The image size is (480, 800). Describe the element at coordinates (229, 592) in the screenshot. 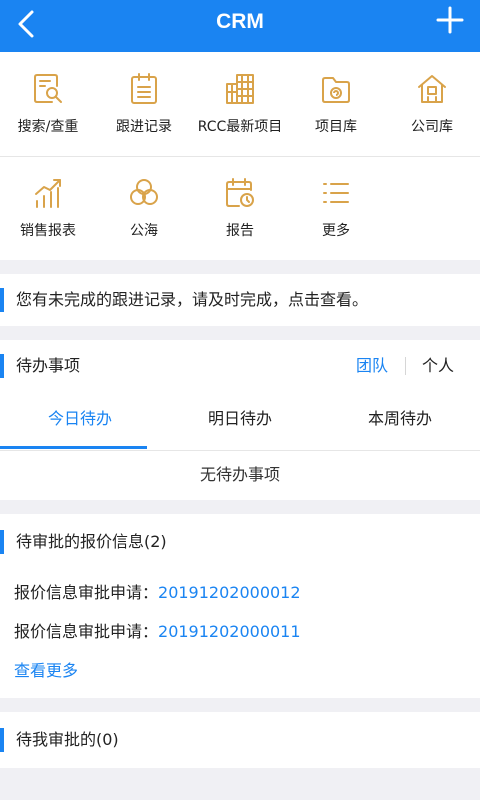

I see `quote-row-number: 20191202000012` at that location.